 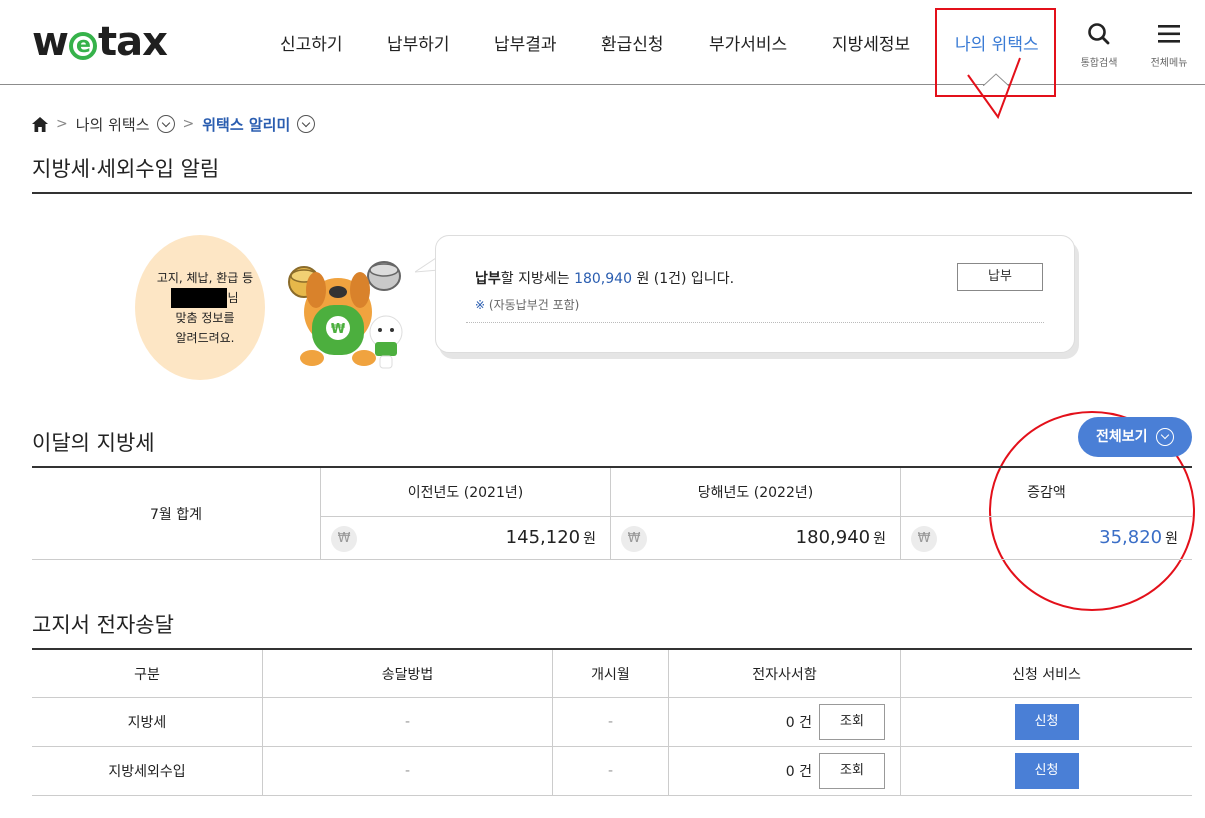 What do you see at coordinates (147, 771) in the screenshot?
I see `row-type: 지방세외수입` at bounding box center [147, 771].